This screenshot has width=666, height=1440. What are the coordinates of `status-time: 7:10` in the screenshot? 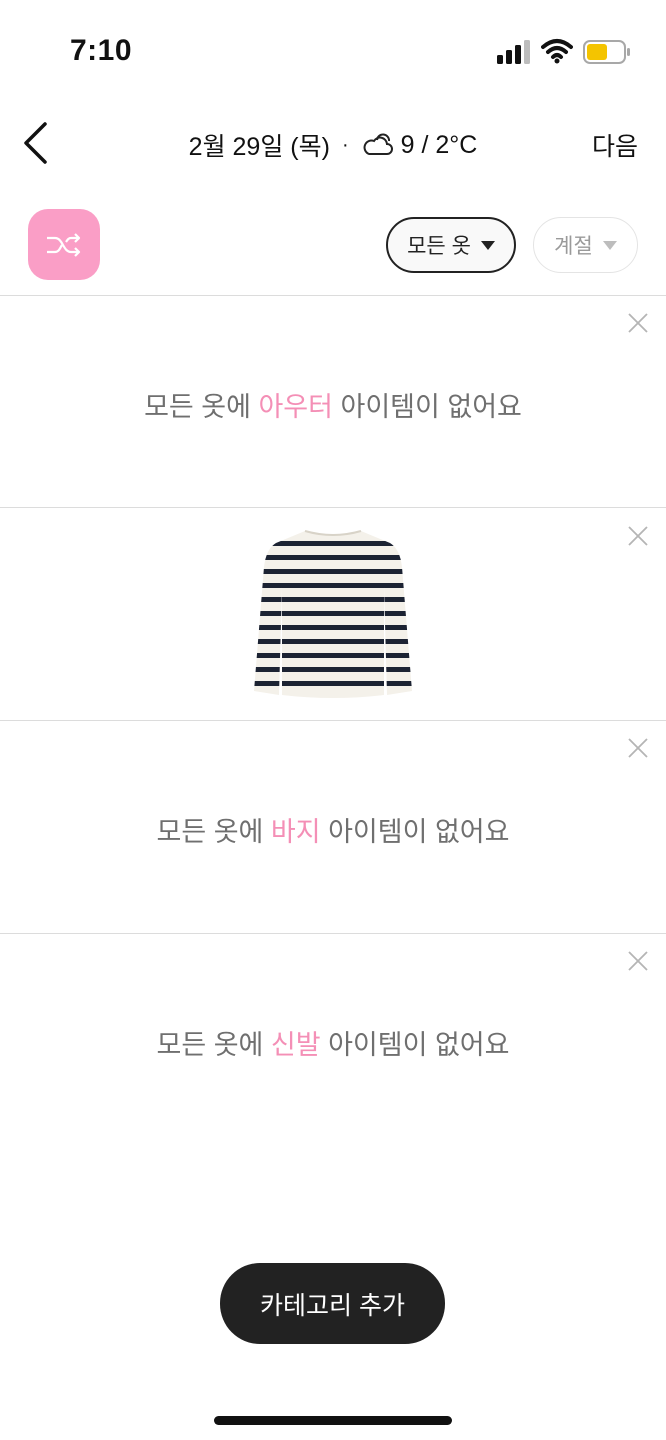 It's located at (101, 50).